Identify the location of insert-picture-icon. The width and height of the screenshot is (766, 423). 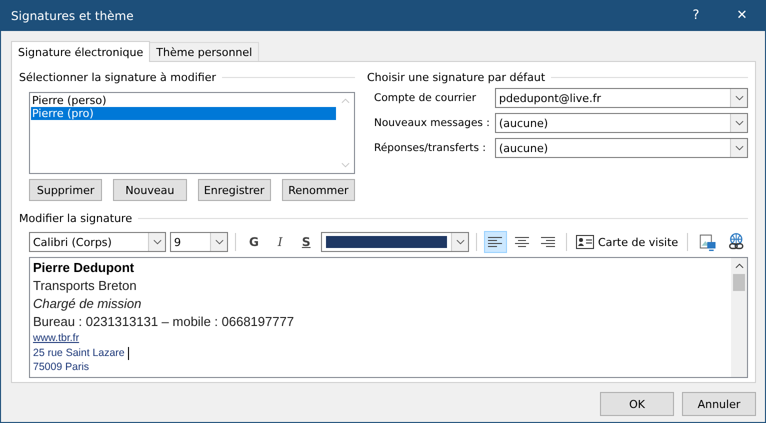
(707, 242).